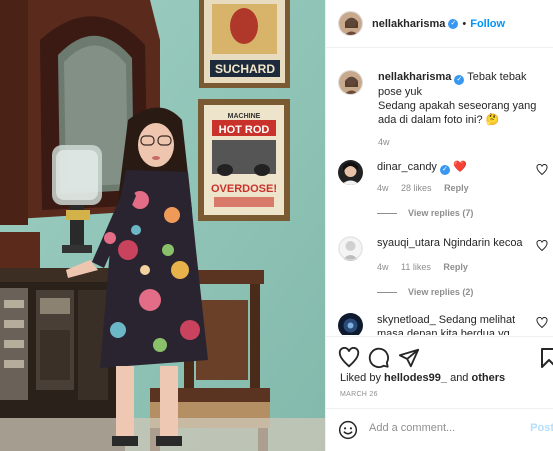 The width and height of the screenshot is (553, 451). What do you see at coordinates (407, 167) in the screenshot?
I see `comment-username: dinar_candy` at bounding box center [407, 167].